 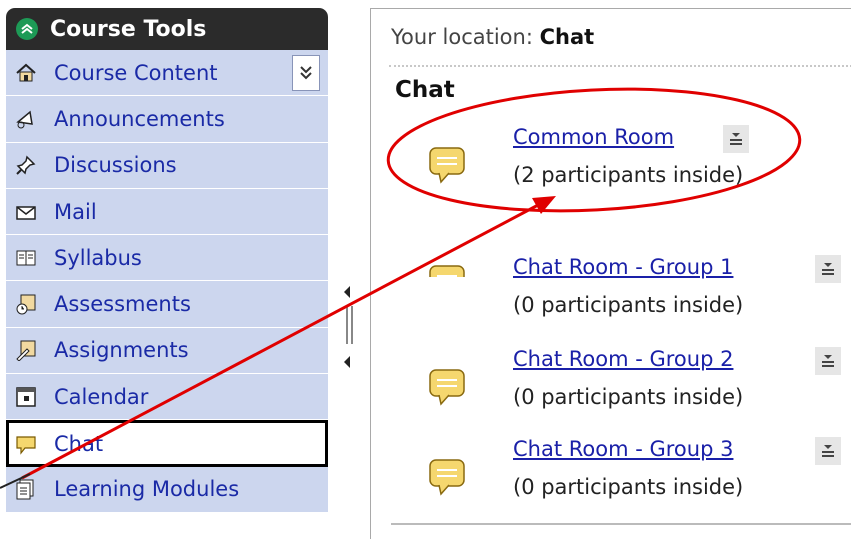 What do you see at coordinates (623, 359) in the screenshot?
I see `chat-room-link: Chat Room - Group 2` at bounding box center [623, 359].